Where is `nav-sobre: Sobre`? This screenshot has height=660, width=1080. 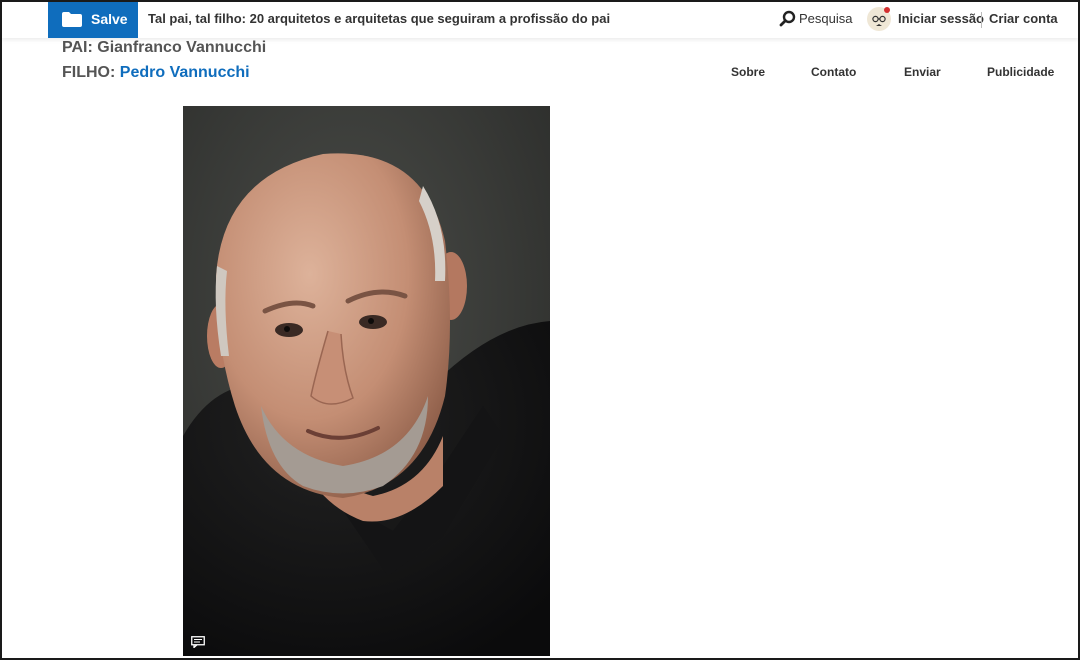 nav-sobre: Sobre is located at coordinates (748, 72).